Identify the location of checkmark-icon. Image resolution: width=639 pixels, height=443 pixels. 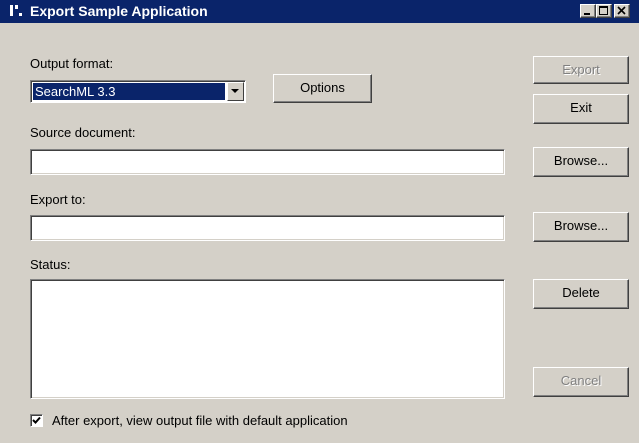
(36, 420).